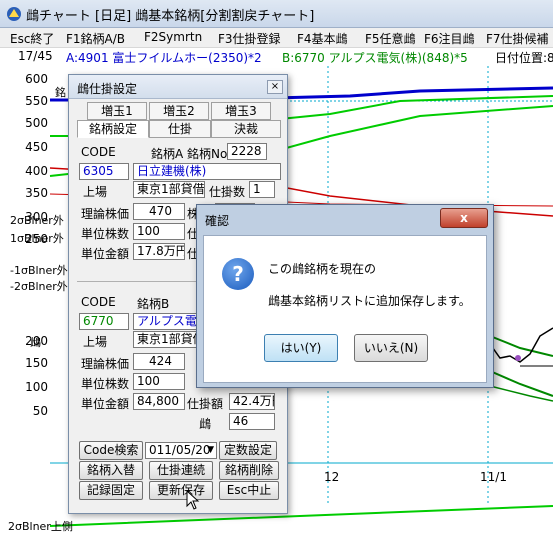 The image size is (553, 534). I want to click on unit-amount-a-label: 単位金額, so click(105, 254).